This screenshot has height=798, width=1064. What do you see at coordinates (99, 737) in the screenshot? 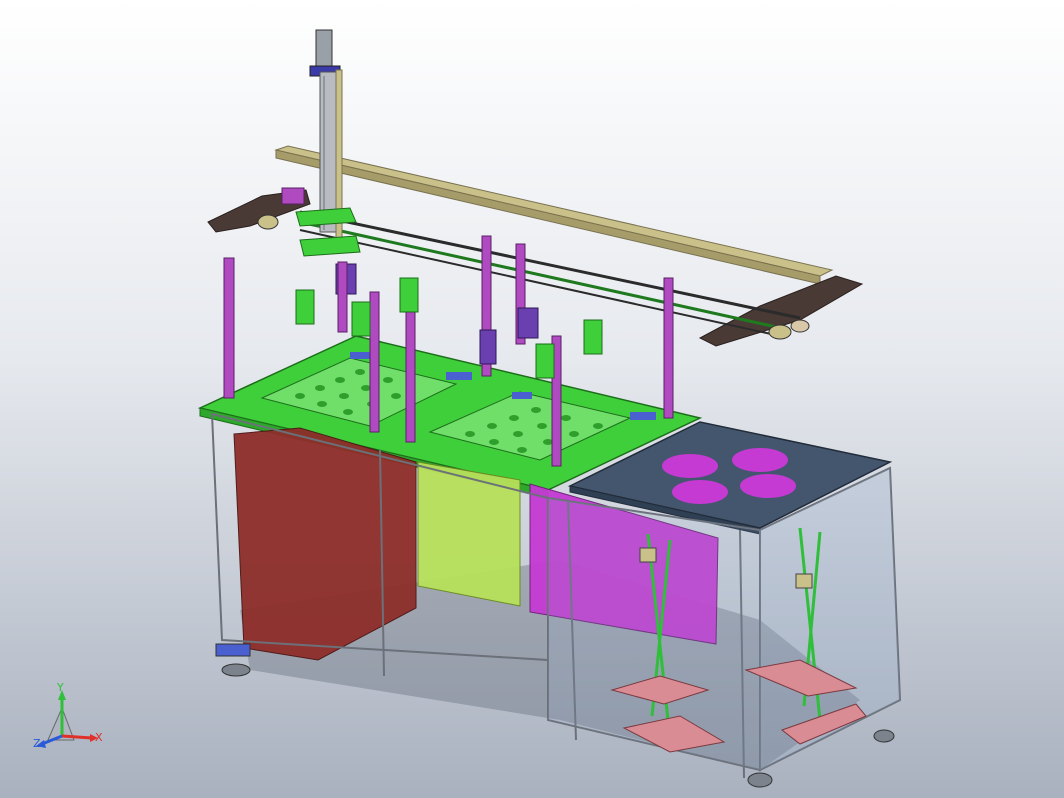
I see `triad-x-label: X` at bounding box center [99, 737].